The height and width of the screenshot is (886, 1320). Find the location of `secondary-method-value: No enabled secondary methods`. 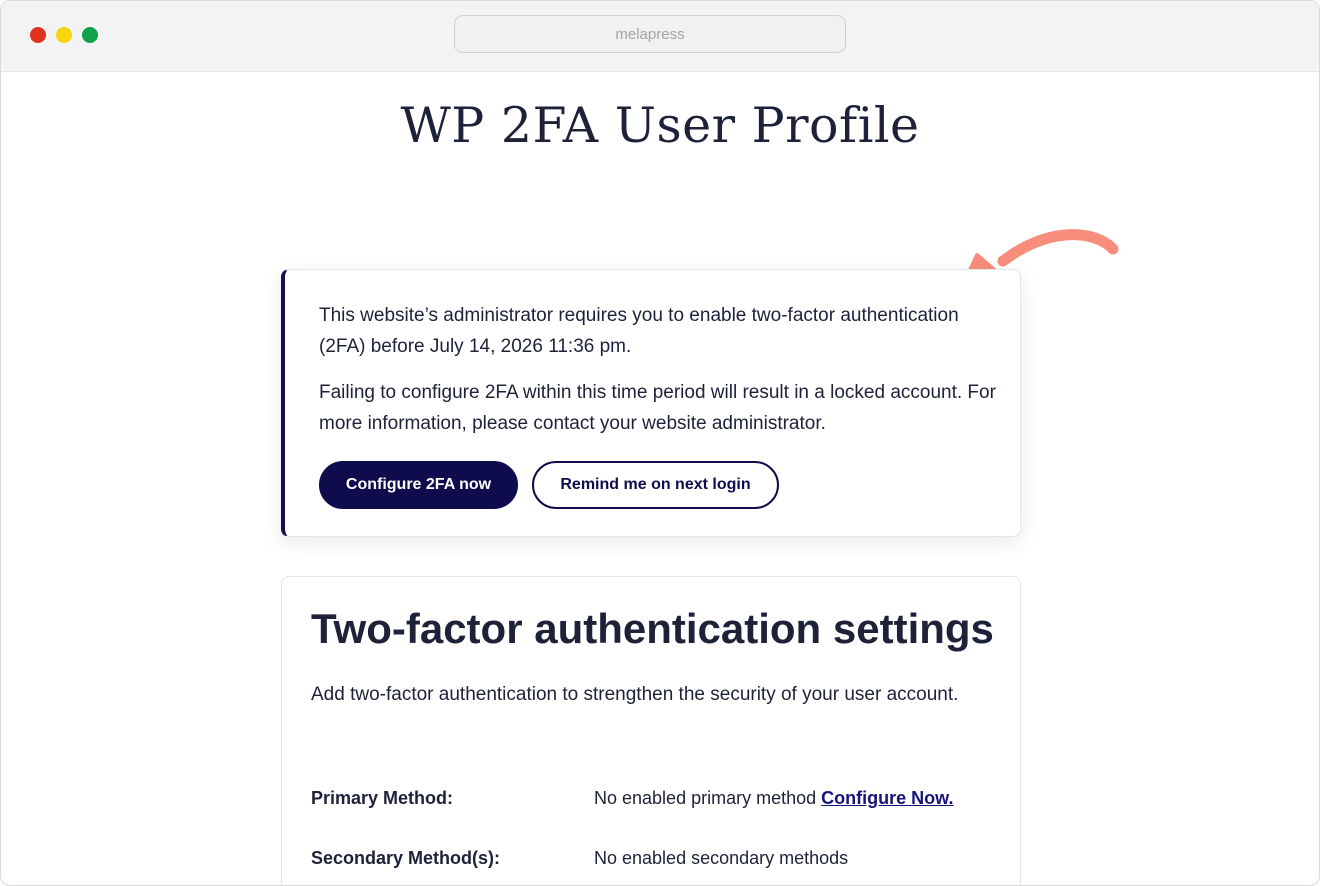

secondary-method-value: No enabled secondary methods is located at coordinates (721, 858).